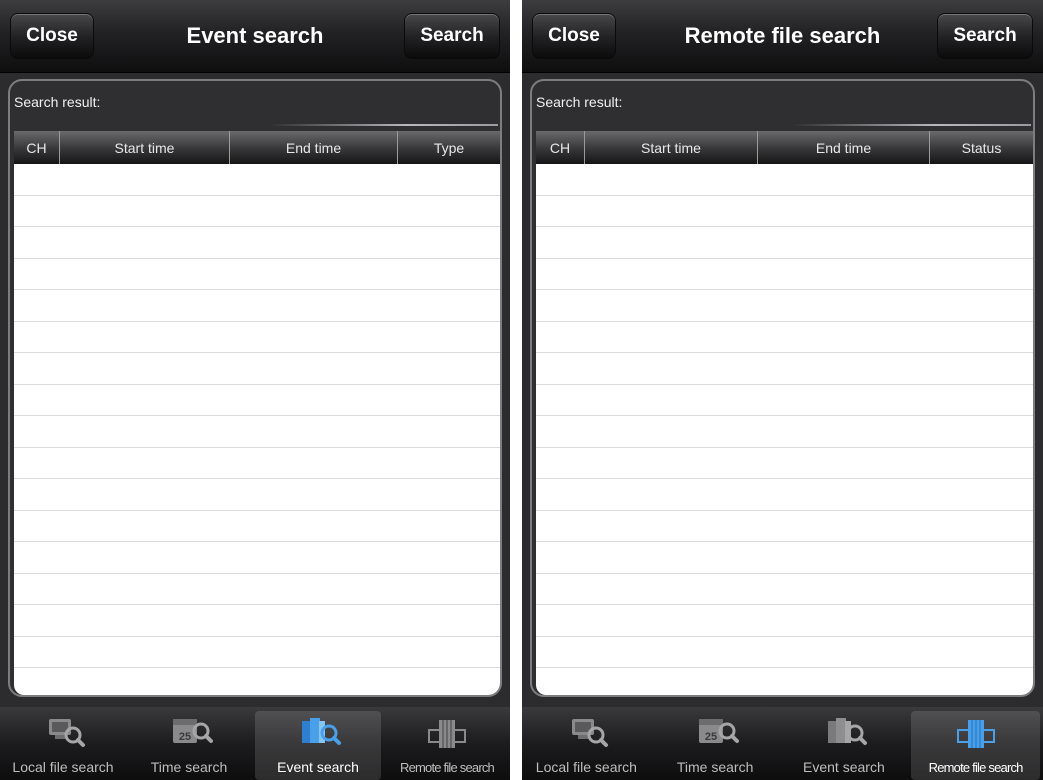 This screenshot has width=1043, height=780. Describe the element at coordinates (449, 147) in the screenshot. I see `column-header-type: Type` at that location.